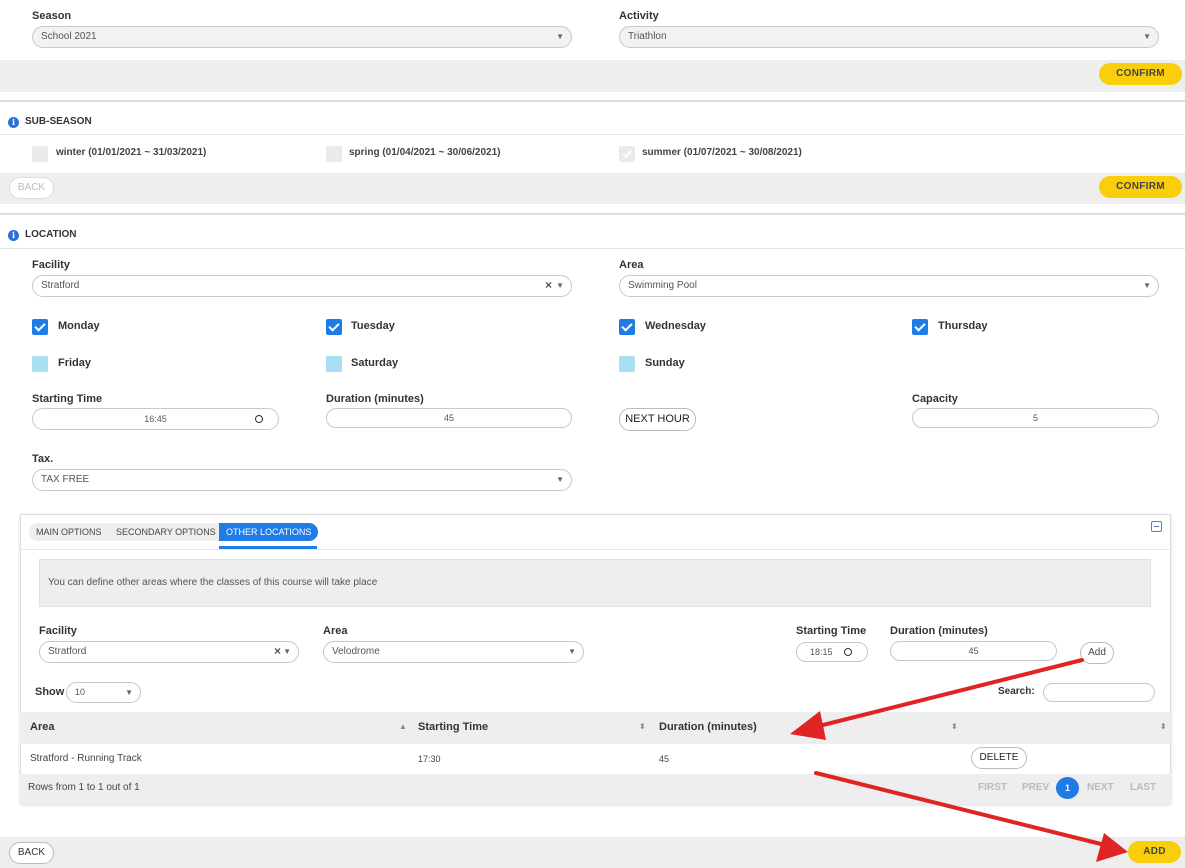  Describe the element at coordinates (937, 699) in the screenshot. I see `annotation-arrow-to-table` at that location.